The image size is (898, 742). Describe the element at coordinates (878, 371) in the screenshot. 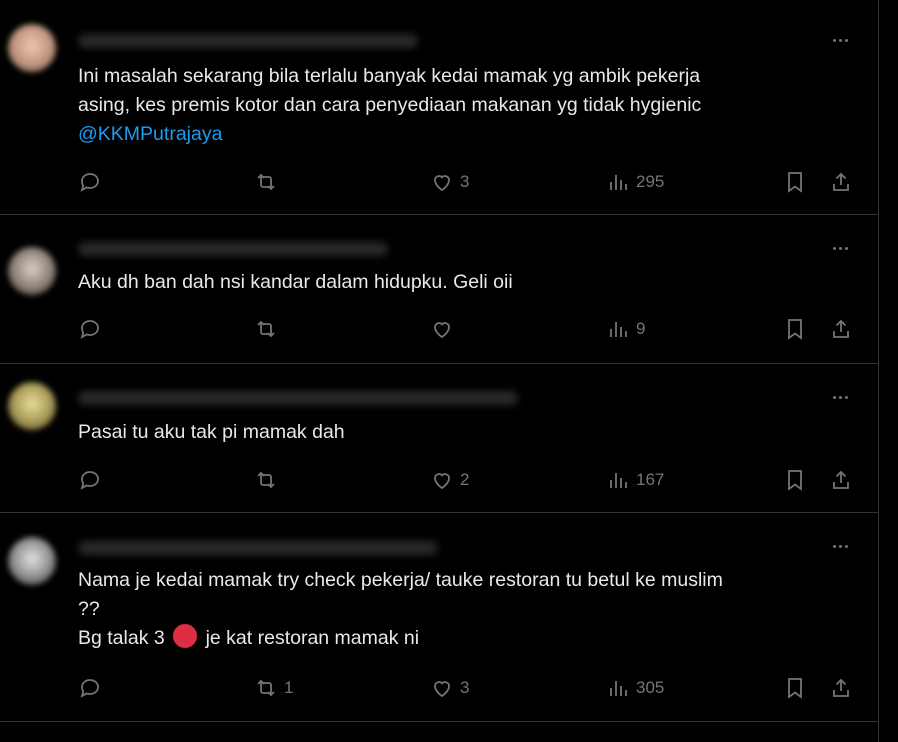

I see `column-border` at that location.